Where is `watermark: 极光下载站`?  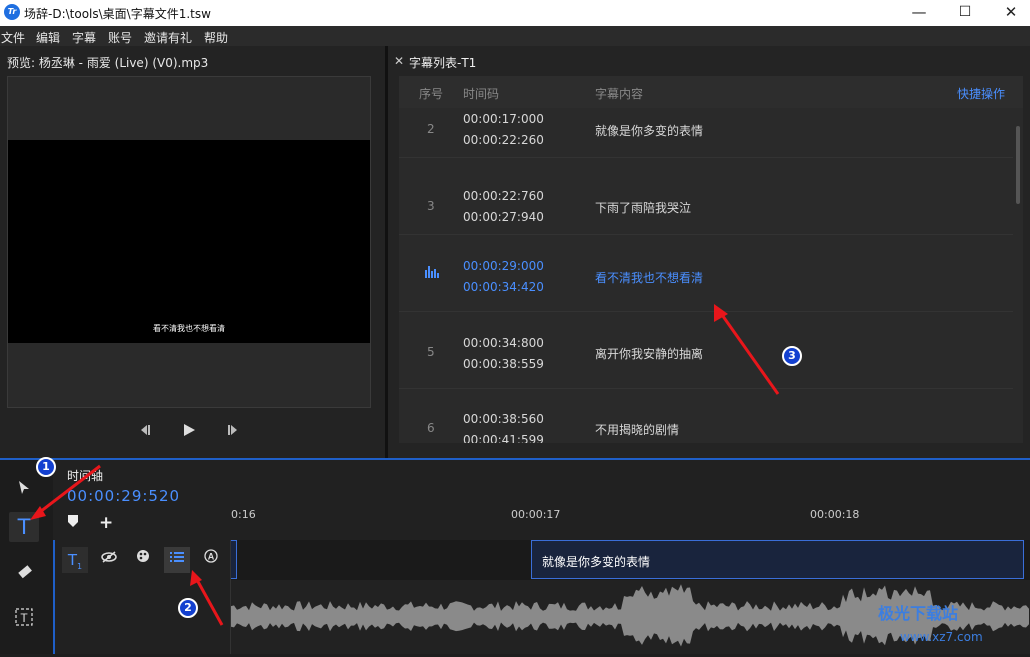
watermark: 极光下载站 is located at coordinates (918, 613).